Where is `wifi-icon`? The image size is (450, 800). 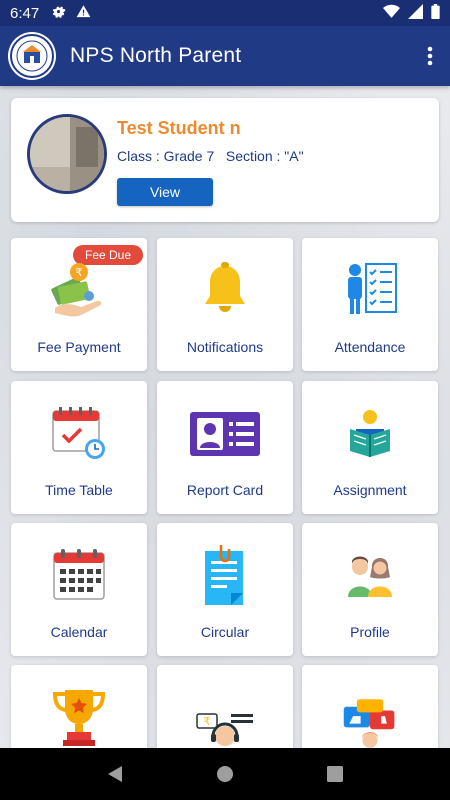
wifi-icon is located at coordinates (391, 13).